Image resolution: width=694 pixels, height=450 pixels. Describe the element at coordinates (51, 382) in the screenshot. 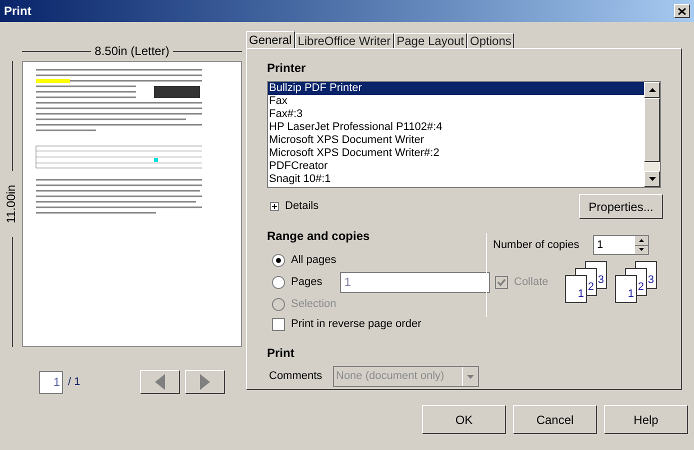

I see `page-number-field: 1` at that location.